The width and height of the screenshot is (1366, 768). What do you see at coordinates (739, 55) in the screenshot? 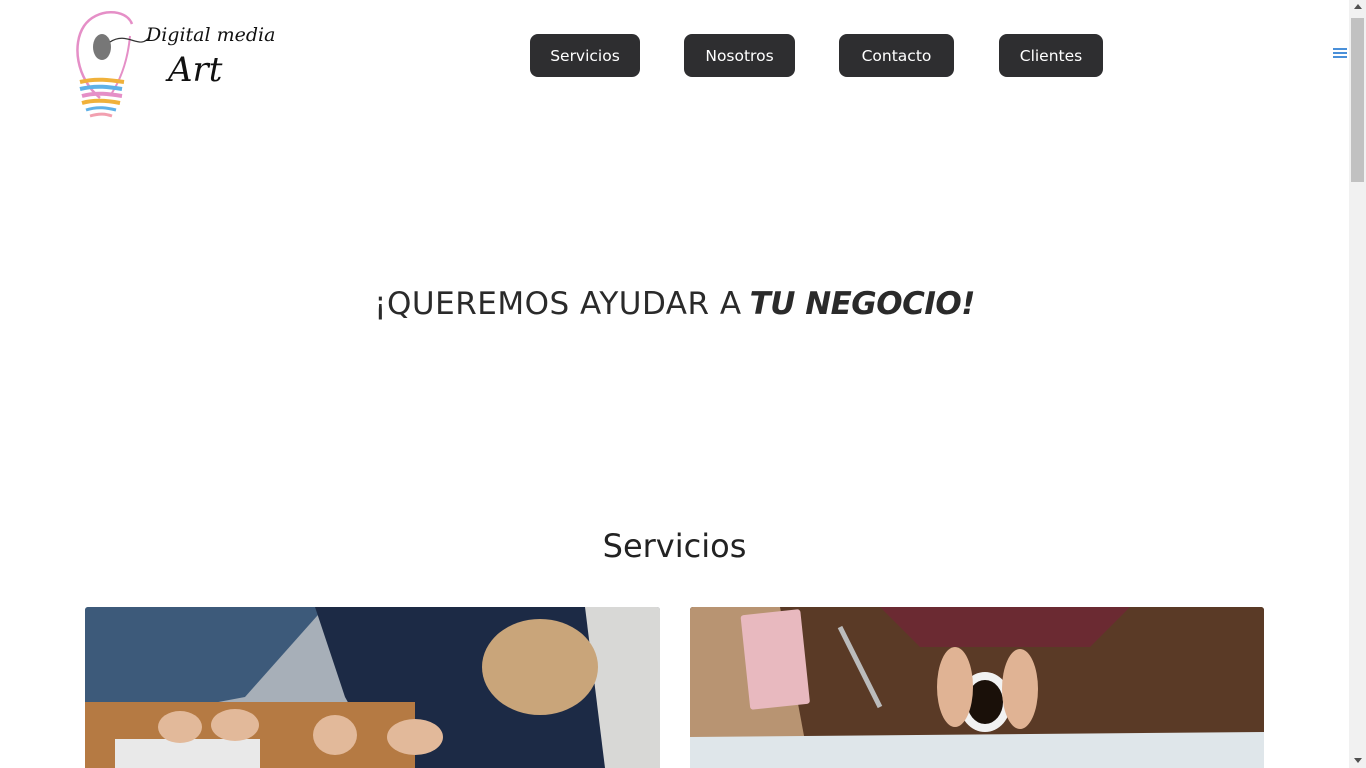
I see `nav-nosotros-button: Nosotros` at bounding box center [739, 55].